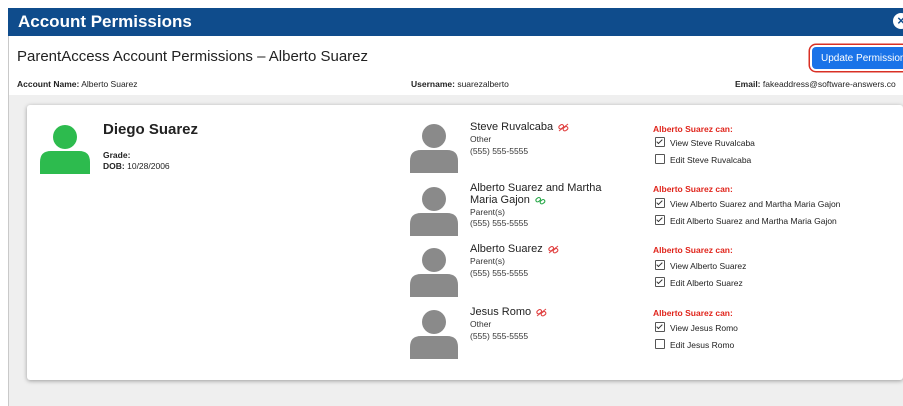  I want to click on student-name: Diego Suarez, so click(151, 129).